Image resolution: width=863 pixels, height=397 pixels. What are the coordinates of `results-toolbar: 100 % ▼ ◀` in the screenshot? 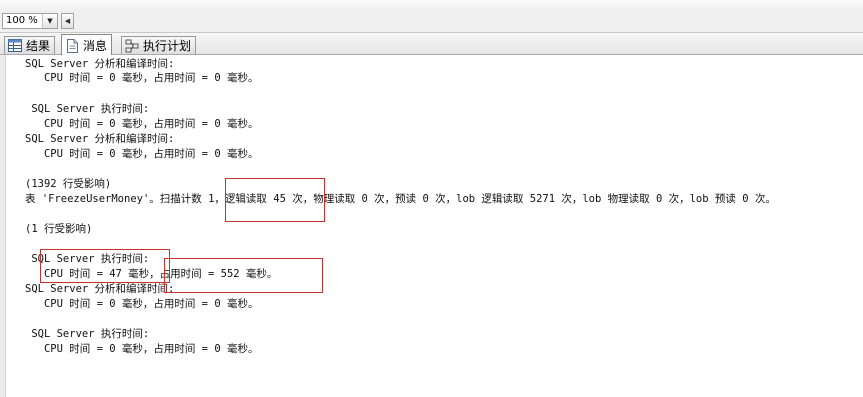 It's located at (431, 22).